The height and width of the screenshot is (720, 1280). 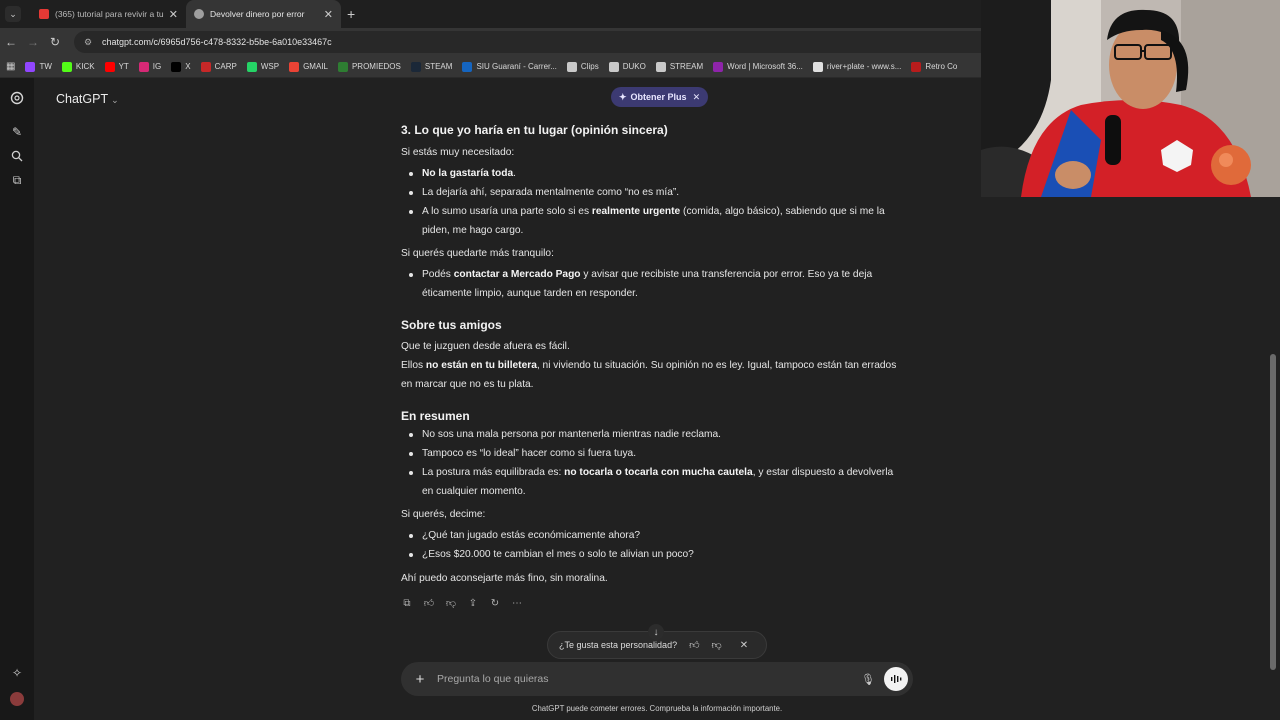 What do you see at coordinates (435, 416) in the screenshot?
I see `section-heading: En resumen` at bounding box center [435, 416].